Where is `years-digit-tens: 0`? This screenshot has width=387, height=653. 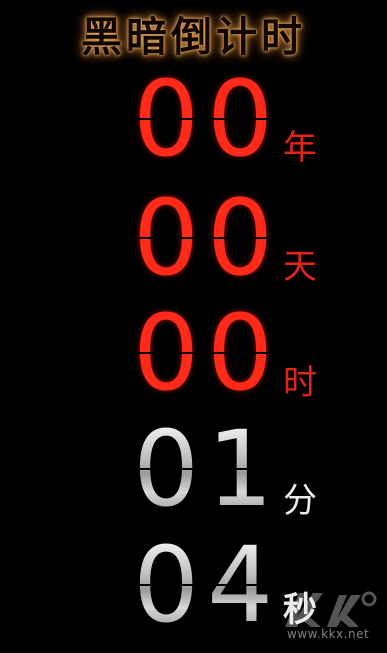
years-digit-tens: 0 is located at coordinates (164, 119).